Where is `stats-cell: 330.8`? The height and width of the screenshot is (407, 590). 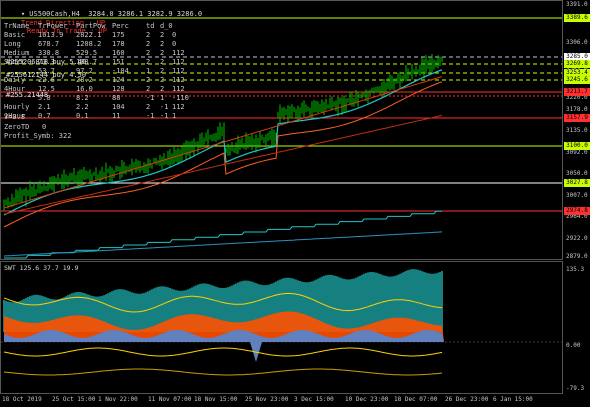
stats-cell: 330.8 is located at coordinates (49, 53).